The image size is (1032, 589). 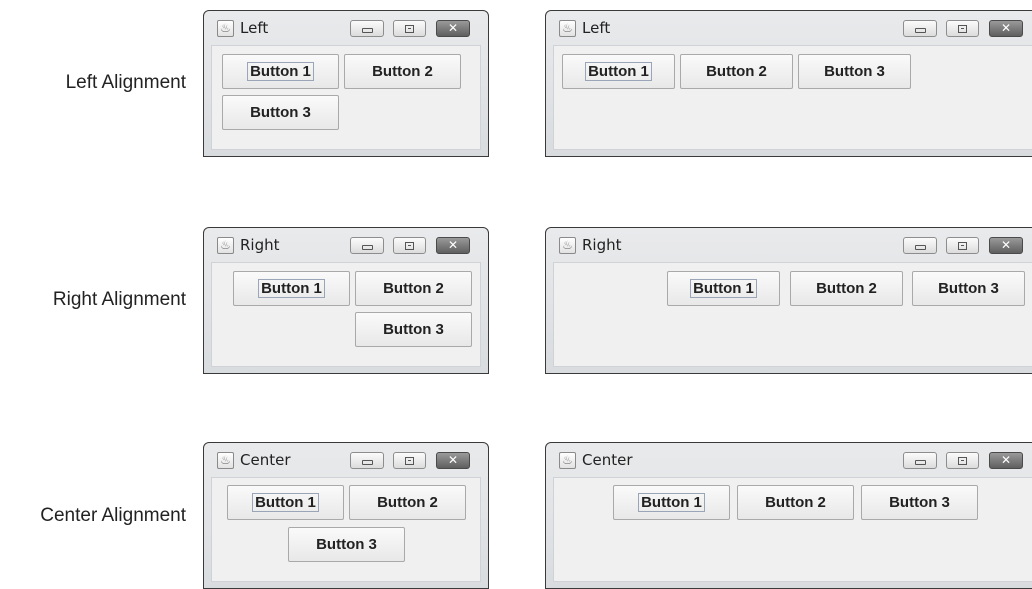 What do you see at coordinates (113, 515) in the screenshot?
I see `row-label-center-alignment: Center Alignment` at bounding box center [113, 515].